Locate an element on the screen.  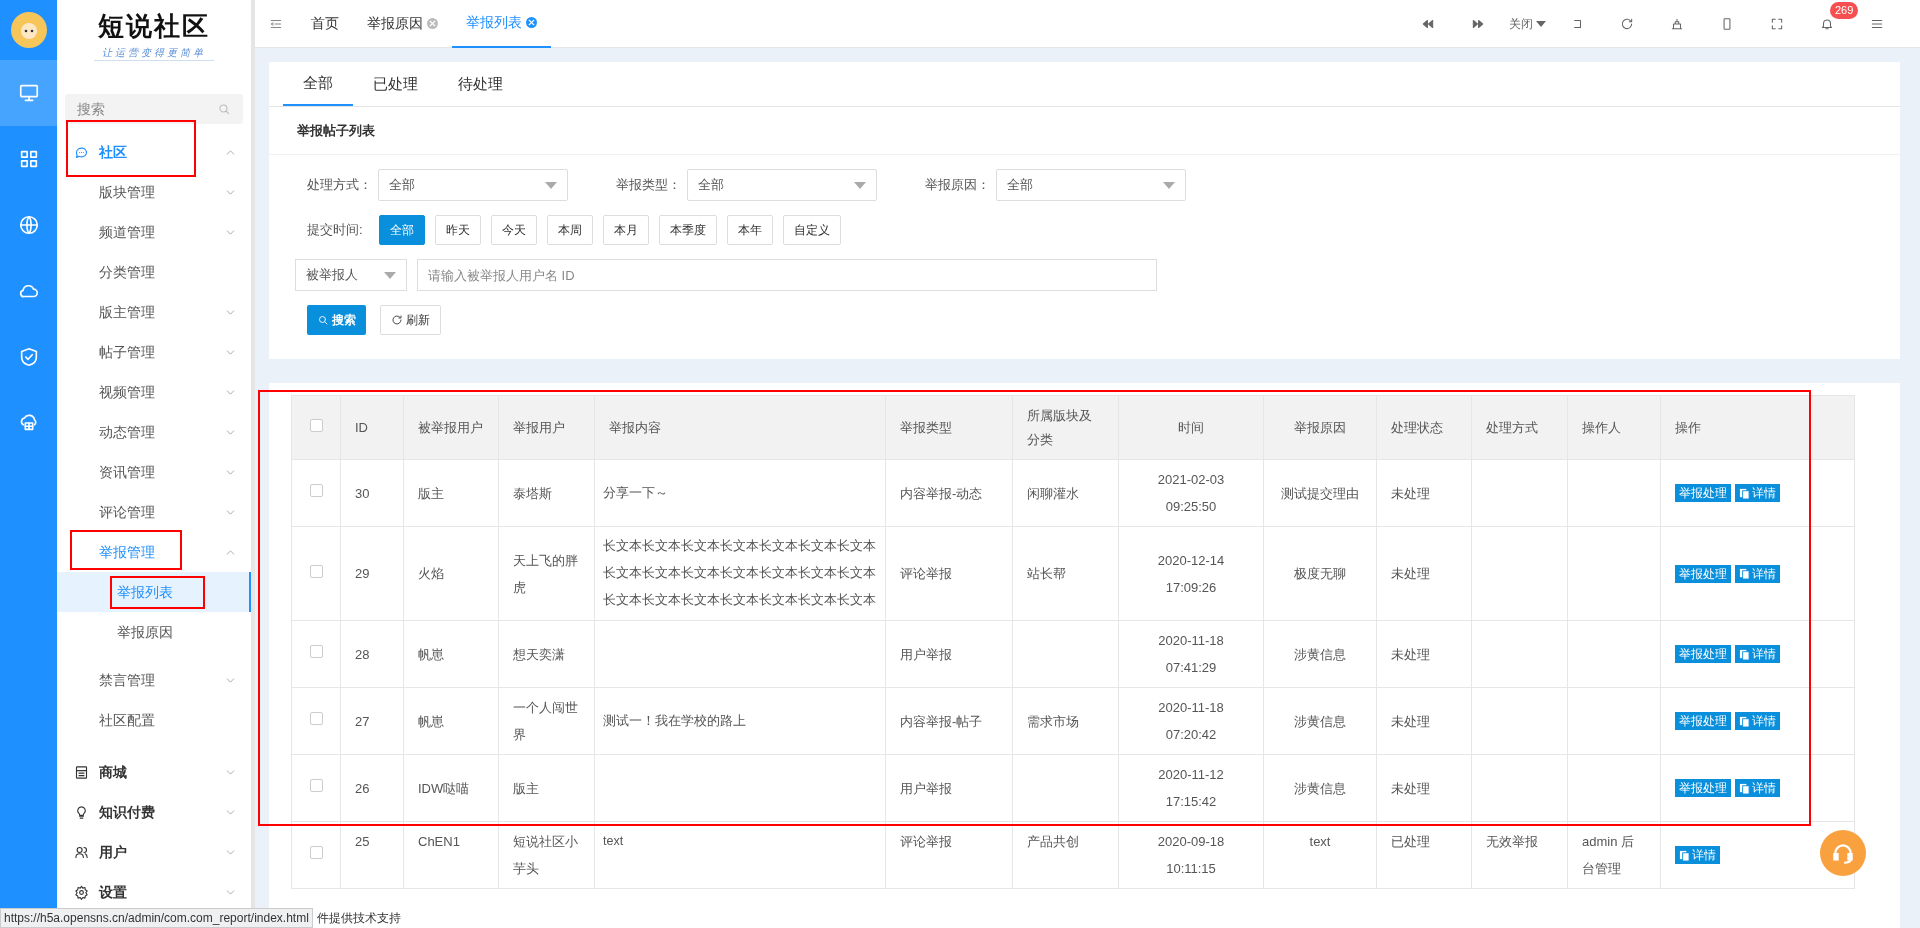
menu-item: 频道管理 is located at coordinates (154, 232).